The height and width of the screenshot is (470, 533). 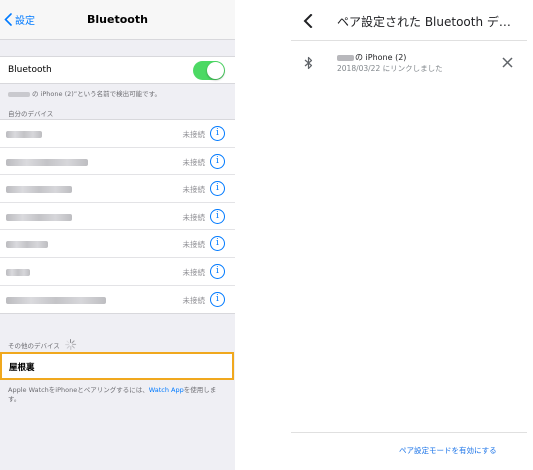 I want to click on navigation-bar: 設定 Bluetooth, so click(x=117, y=20).